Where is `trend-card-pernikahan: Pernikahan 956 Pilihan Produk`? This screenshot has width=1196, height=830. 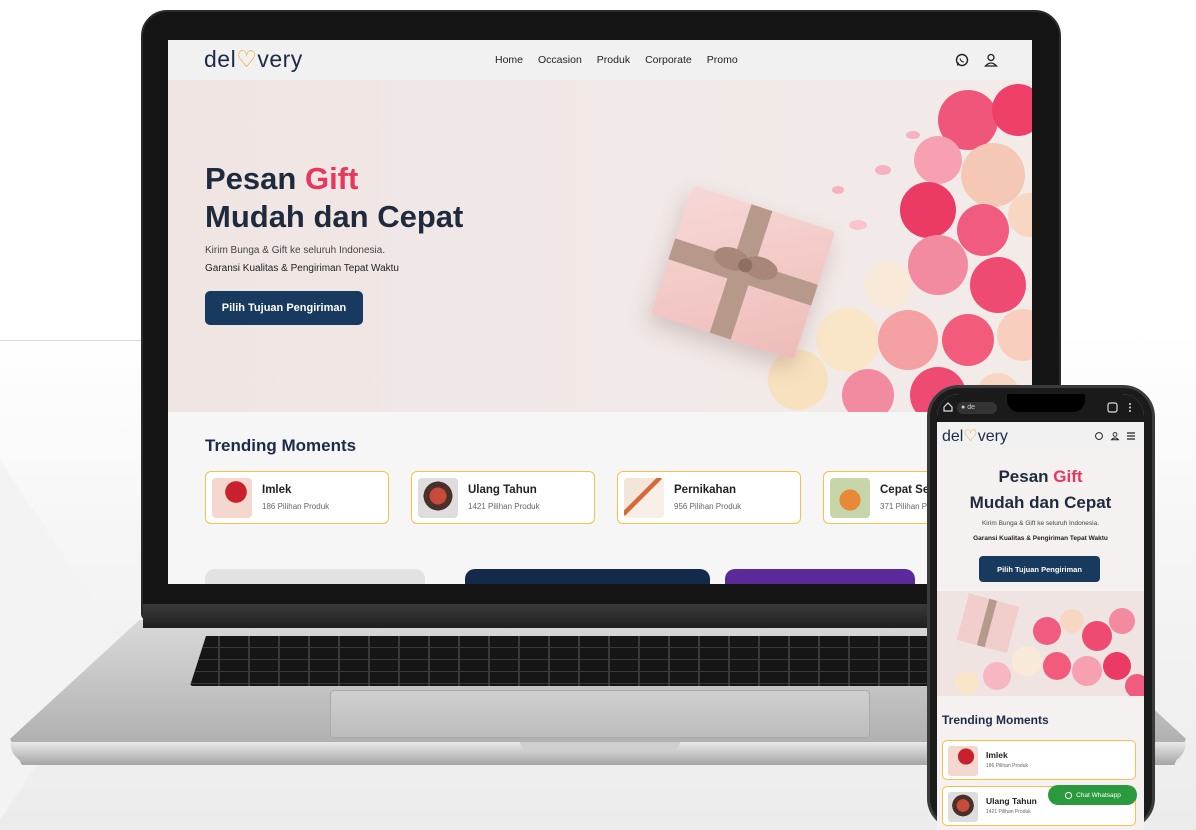
trend-card-pernikahan: Pernikahan 956 Pilihan Produk is located at coordinates (709, 497).